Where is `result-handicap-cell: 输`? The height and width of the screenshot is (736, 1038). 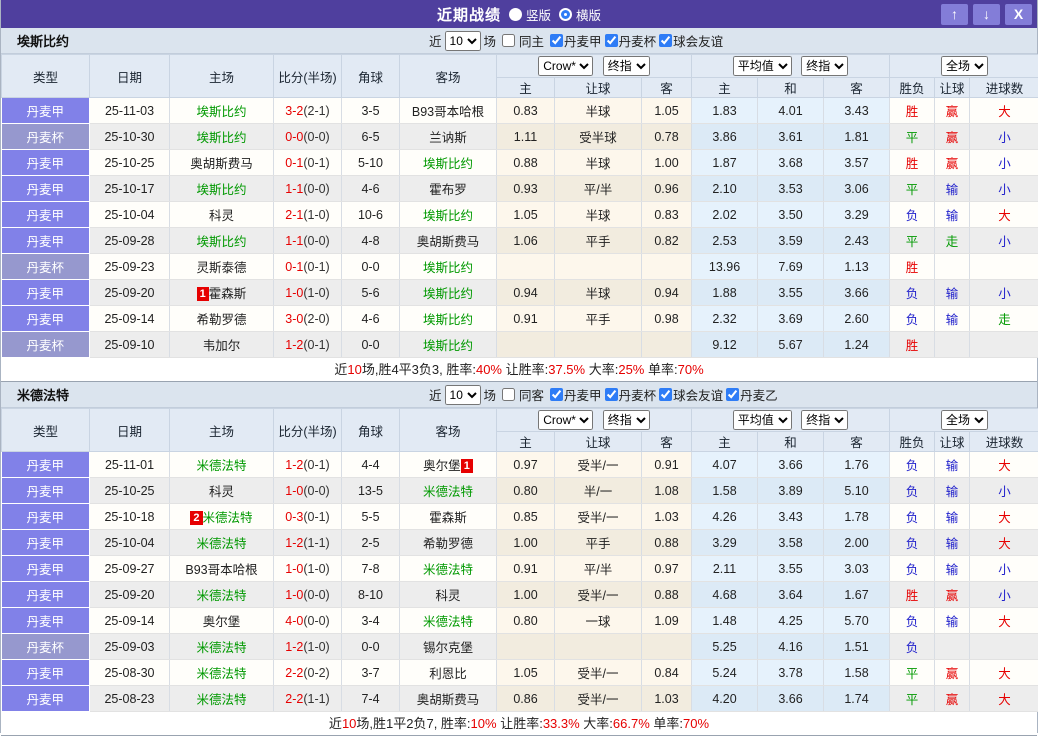 result-handicap-cell: 输 is located at coordinates (952, 319).